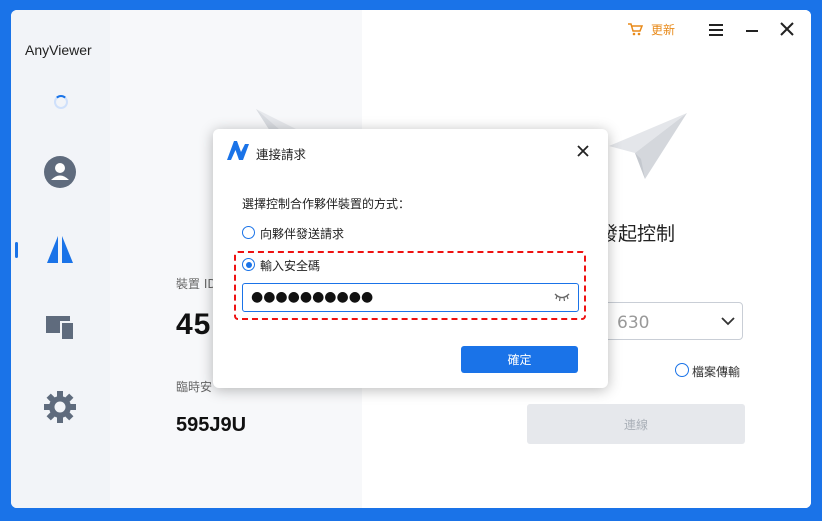 This screenshot has width=822, height=521. I want to click on dialog-title: 連接請求, so click(281, 154).